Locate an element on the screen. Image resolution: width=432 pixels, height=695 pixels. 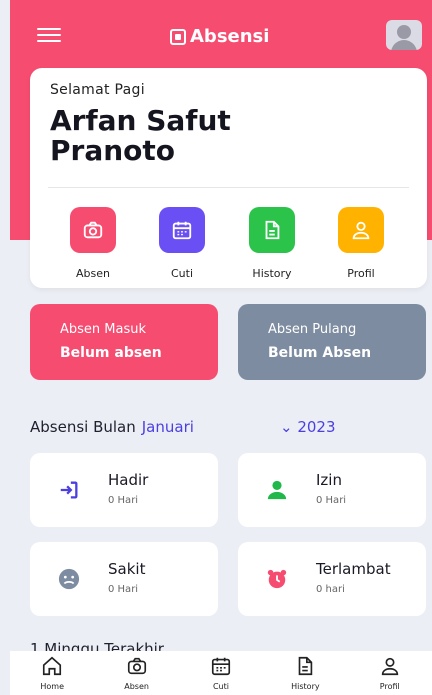
month-select: Januari is located at coordinates (168, 427).